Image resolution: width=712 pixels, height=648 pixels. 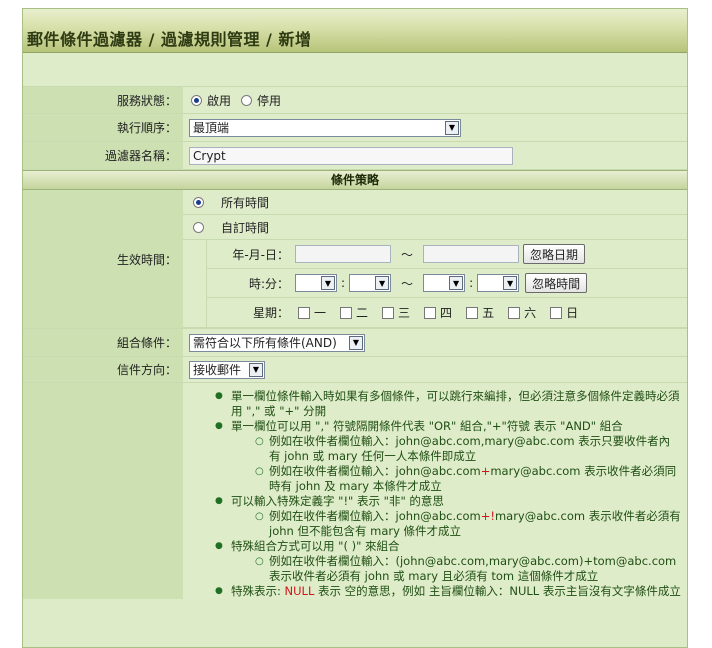 What do you see at coordinates (370, 283) in the screenshot?
I see `start-minute-select: ▼` at bounding box center [370, 283].